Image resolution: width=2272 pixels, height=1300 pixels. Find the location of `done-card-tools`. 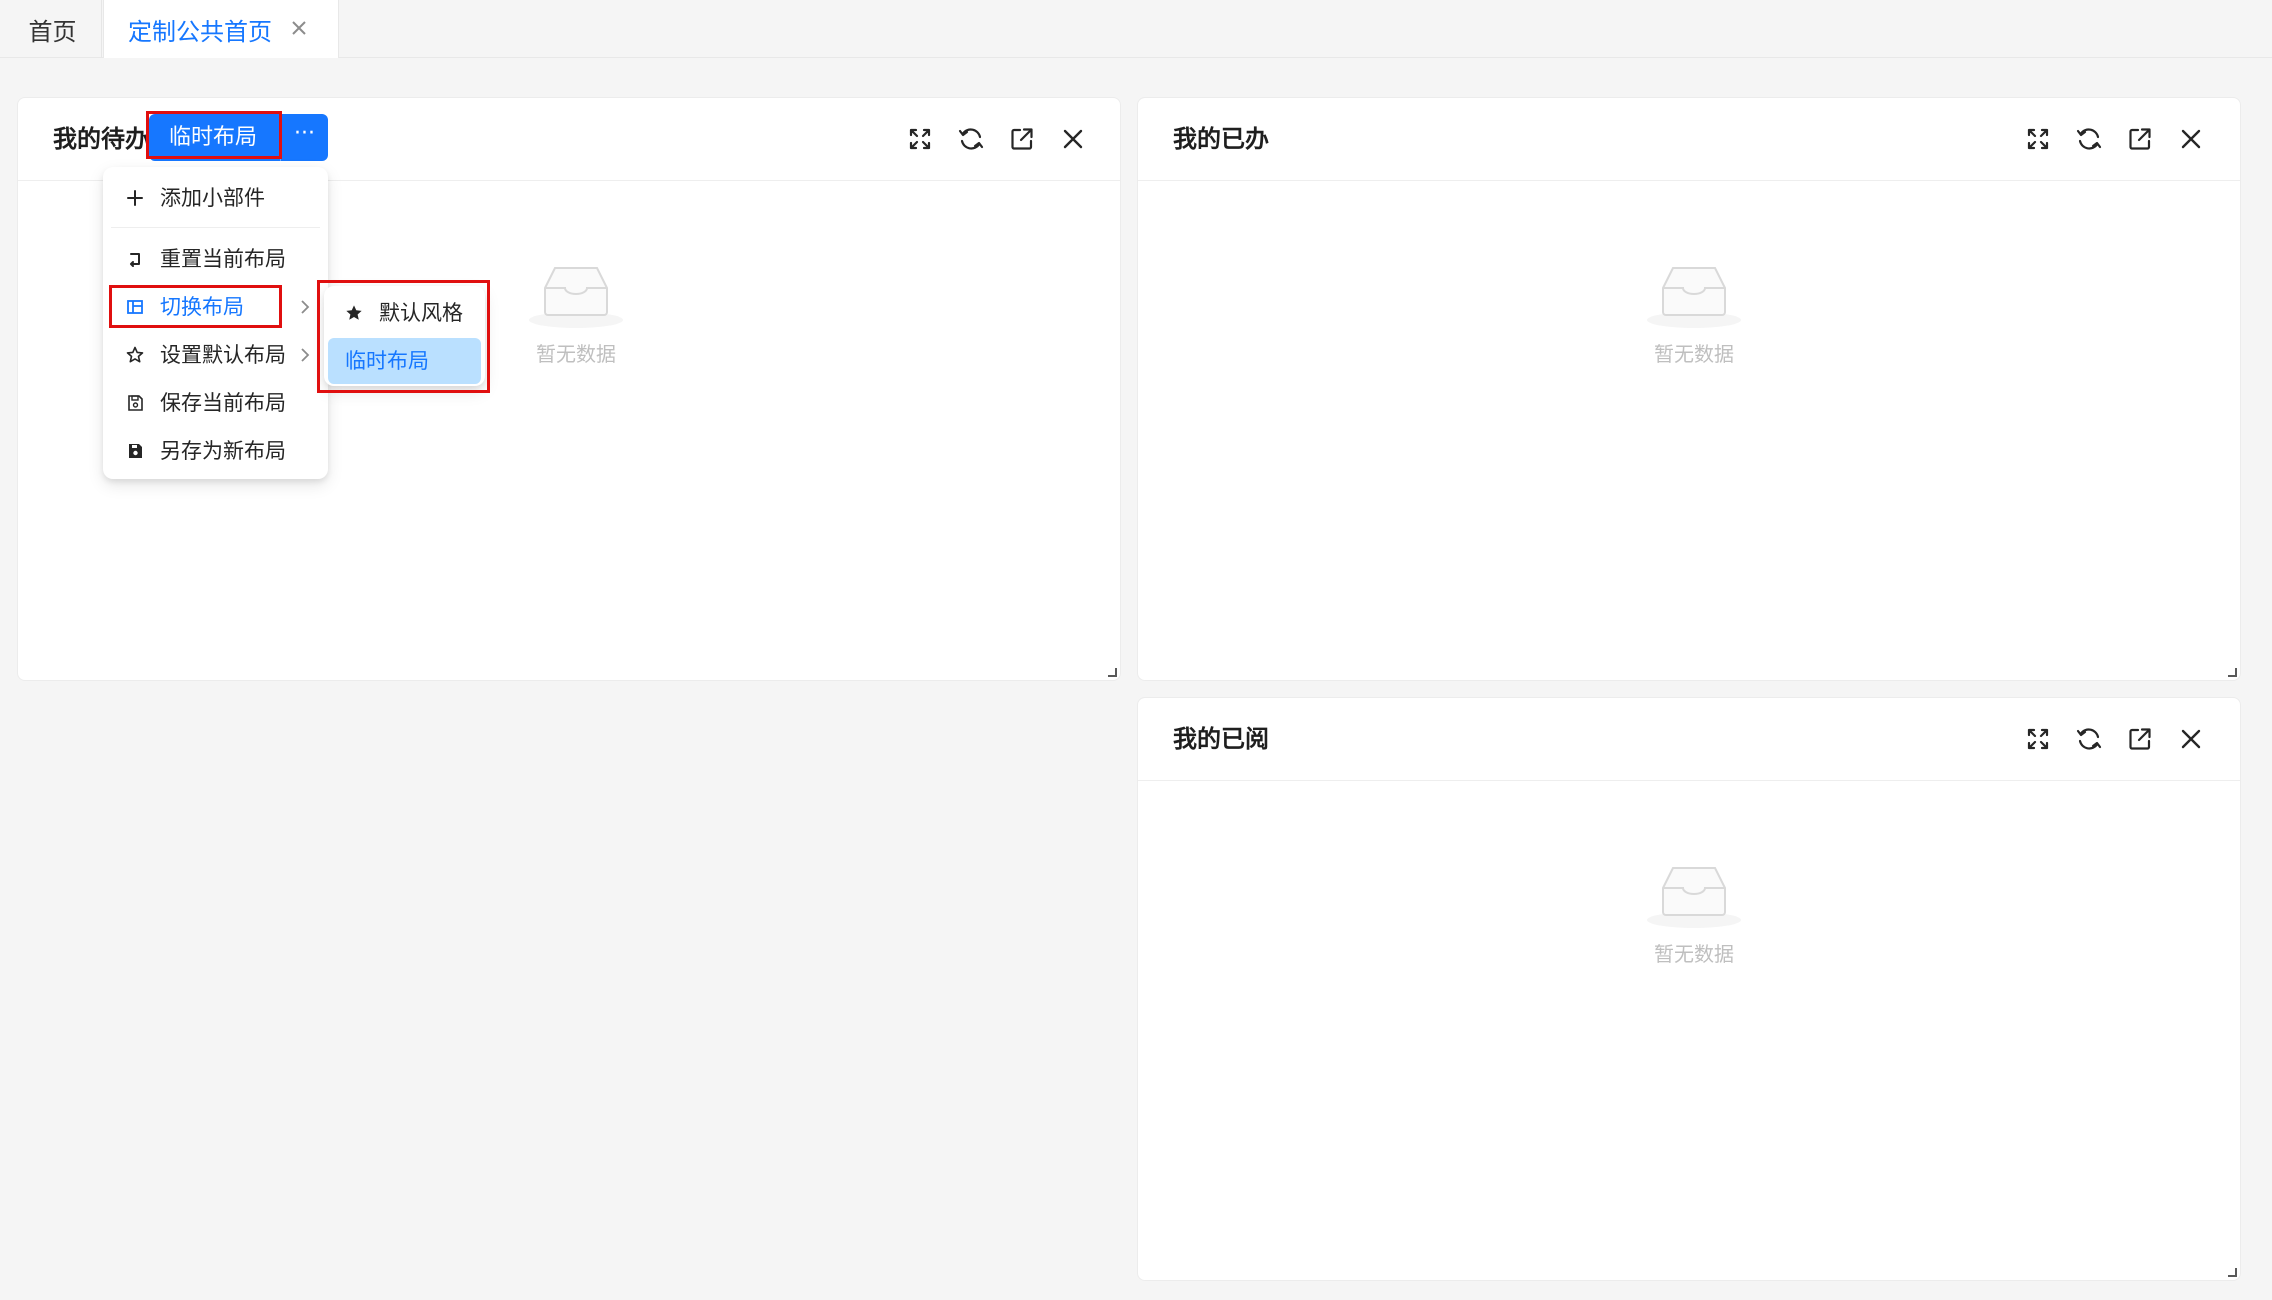

done-card-tools is located at coordinates (2123, 139).